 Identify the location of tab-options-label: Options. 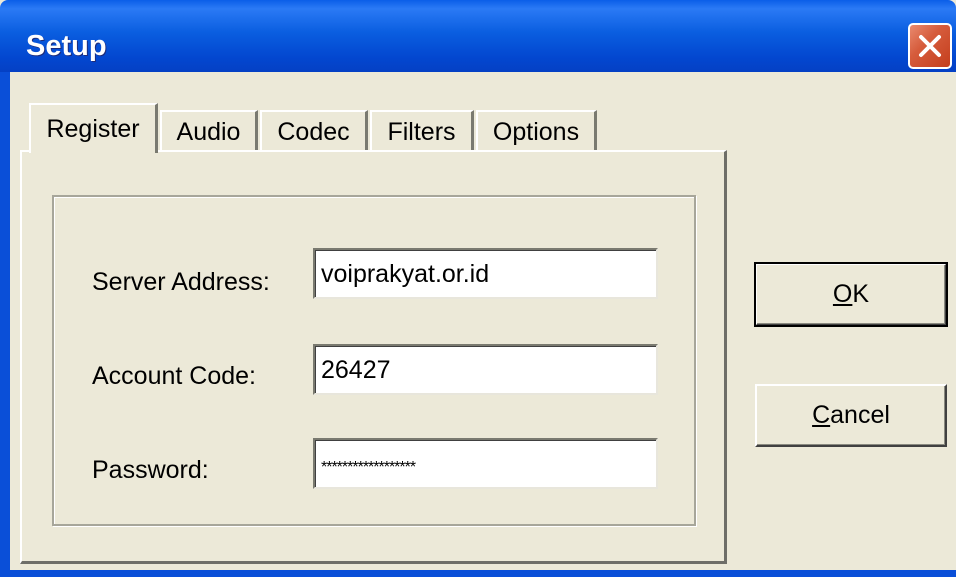
(536, 131).